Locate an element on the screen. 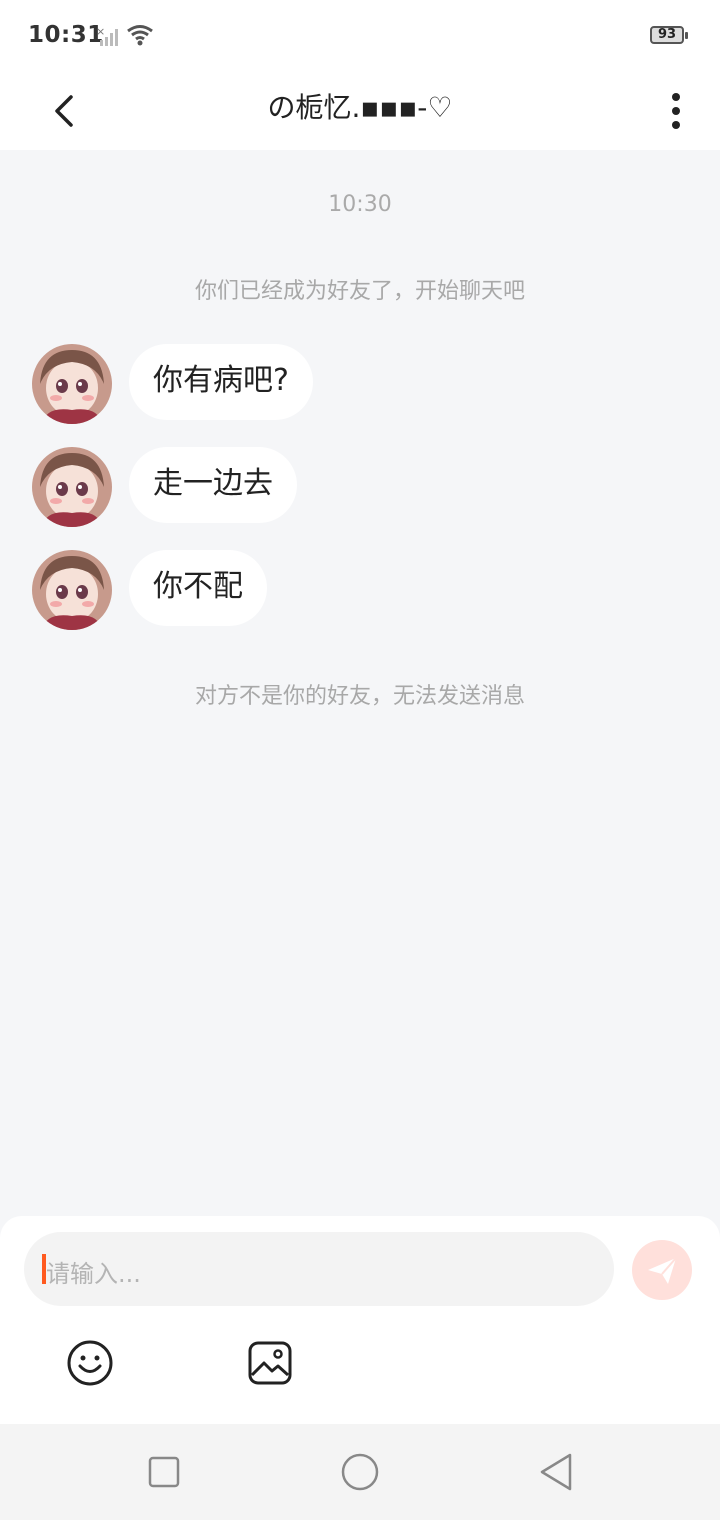 The image size is (720, 1520). image-icon is located at coordinates (270, 1363).